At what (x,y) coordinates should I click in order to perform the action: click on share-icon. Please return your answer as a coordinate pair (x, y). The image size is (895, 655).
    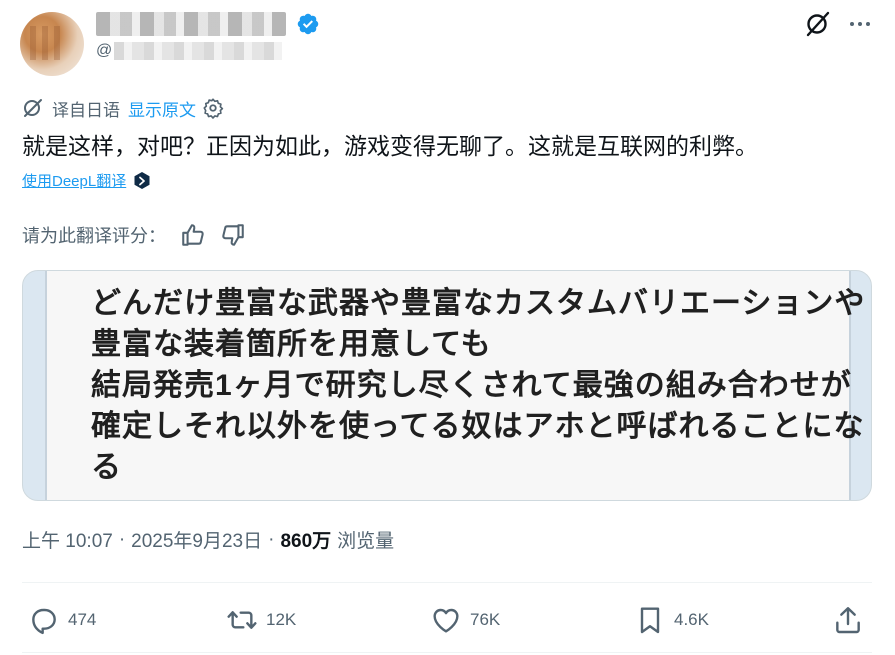
    Looking at the image, I should click on (848, 620).